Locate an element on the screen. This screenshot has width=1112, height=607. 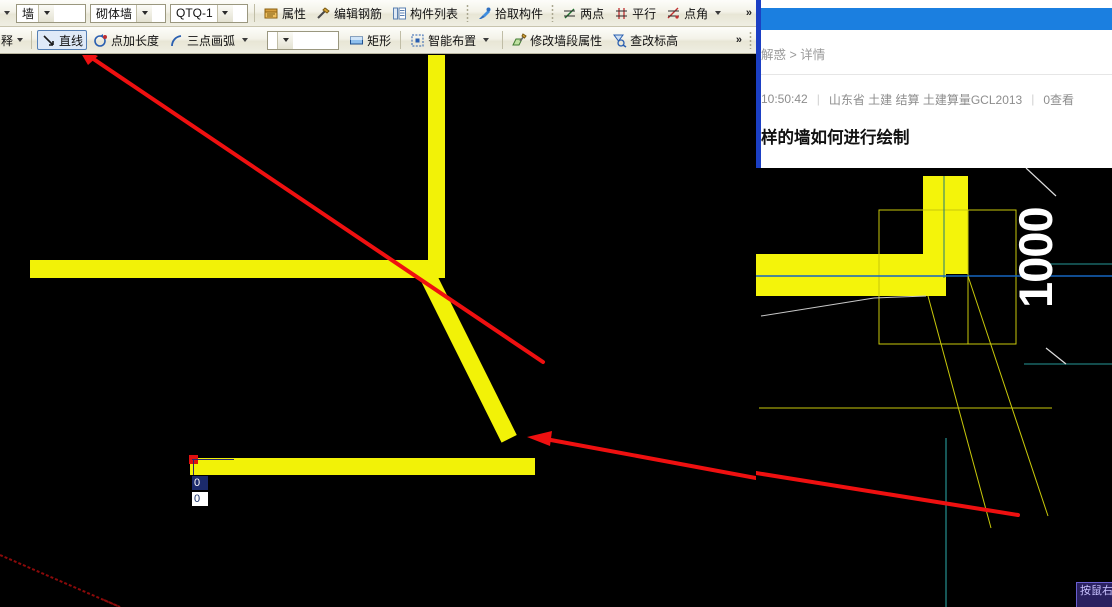
site-header-bar is located at coordinates (936, 19).